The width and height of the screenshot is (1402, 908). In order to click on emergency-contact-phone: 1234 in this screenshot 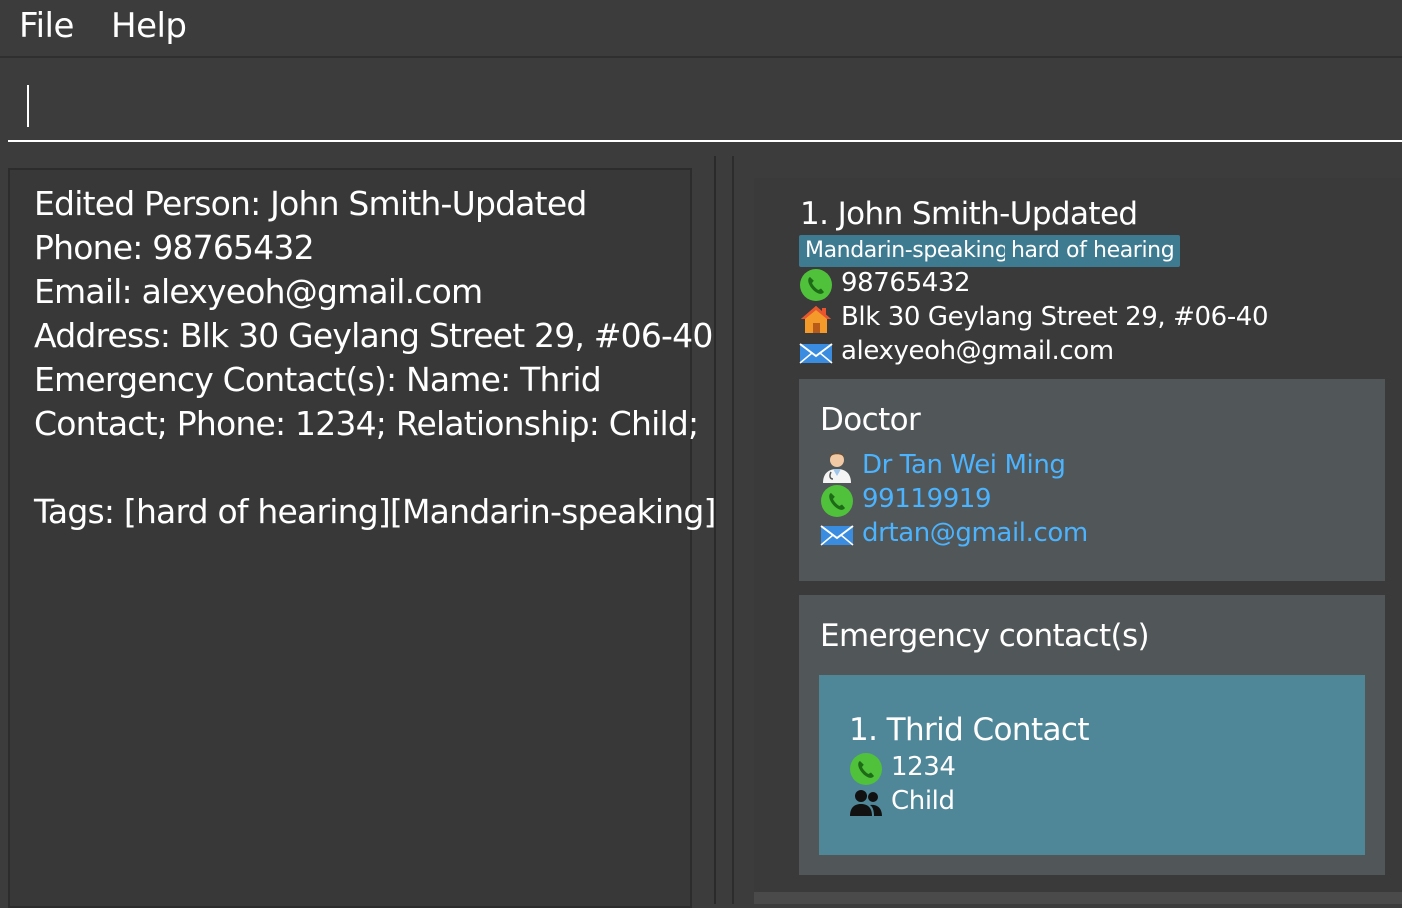, I will do `click(923, 767)`.